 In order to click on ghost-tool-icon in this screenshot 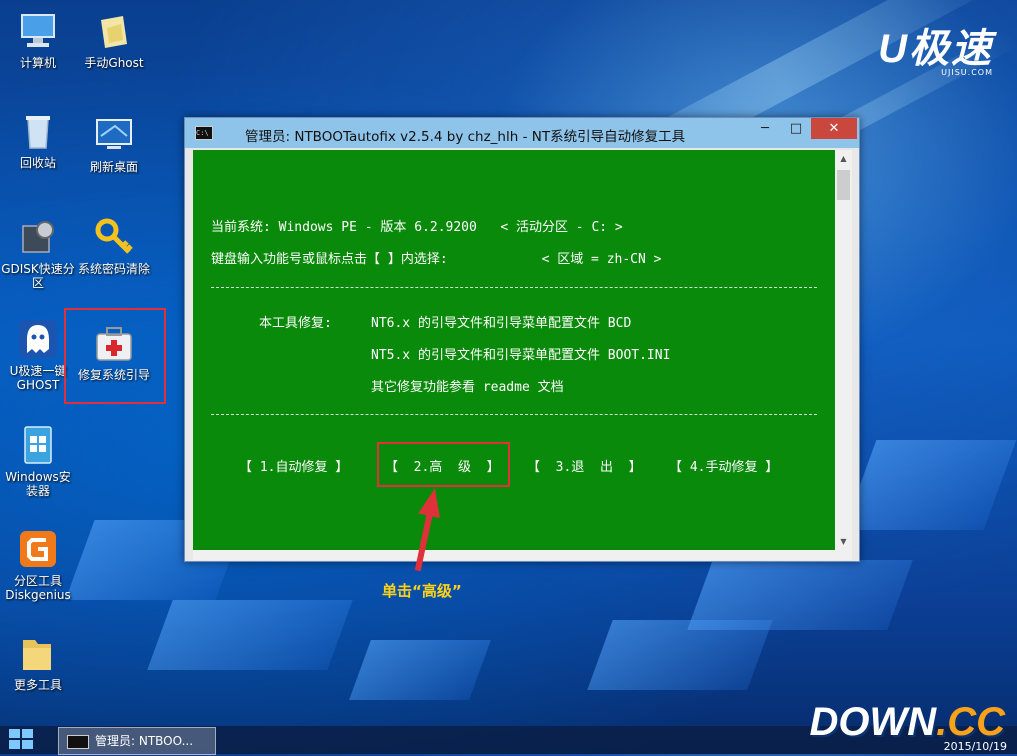, I will do `click(114, 32)`.